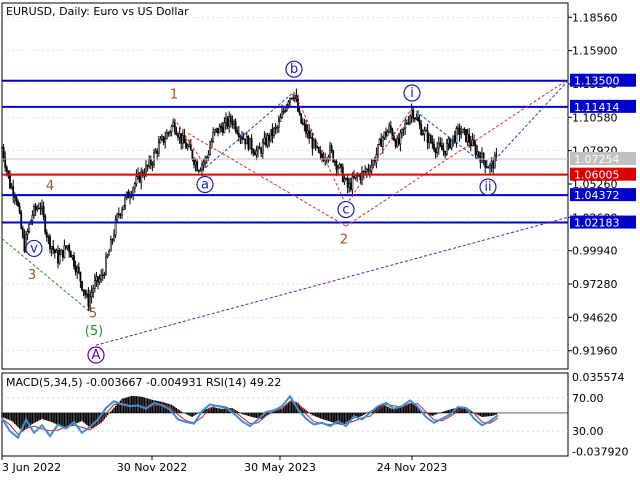  Describe the element at coordinates (595, 317) in the screenshot. I see `price-tick-label: 0.94620` at that location.